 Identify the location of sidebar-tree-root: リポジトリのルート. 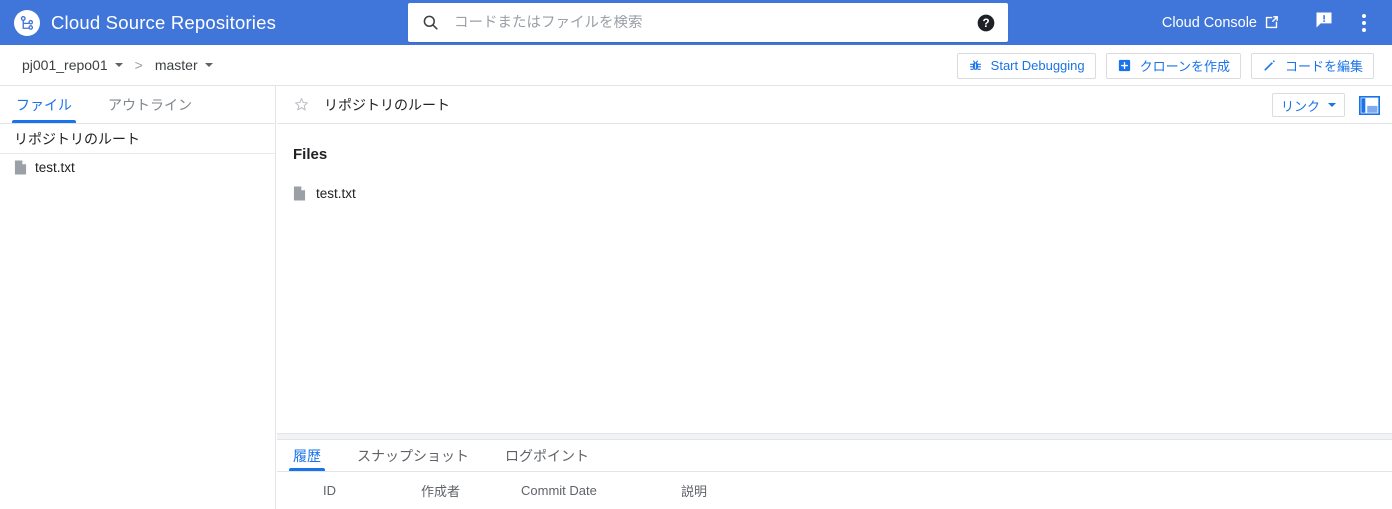
(137, 139).